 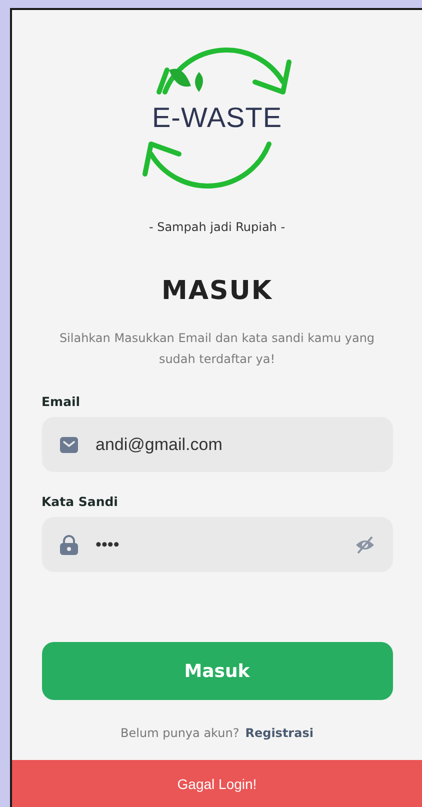 What do you see at coordinates (279, 733) in the screenshot?
I see `register-link: Registrasi` at bounding box center [279, 733].